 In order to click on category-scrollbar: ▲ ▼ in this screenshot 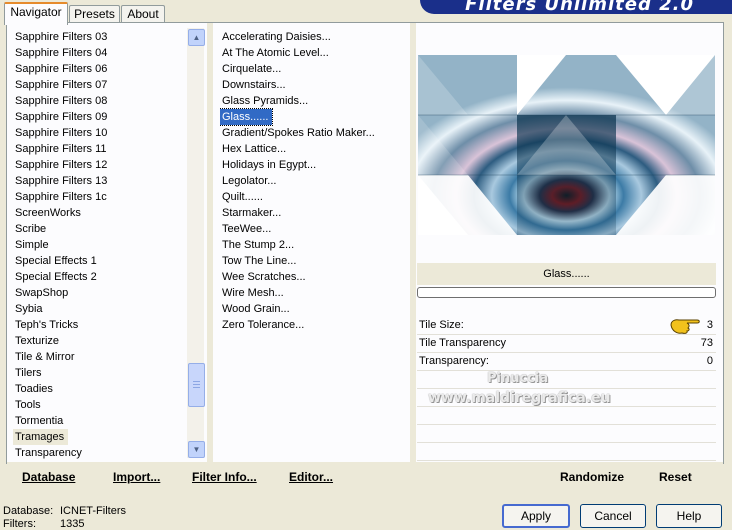, I will do `click(196, 243)`.